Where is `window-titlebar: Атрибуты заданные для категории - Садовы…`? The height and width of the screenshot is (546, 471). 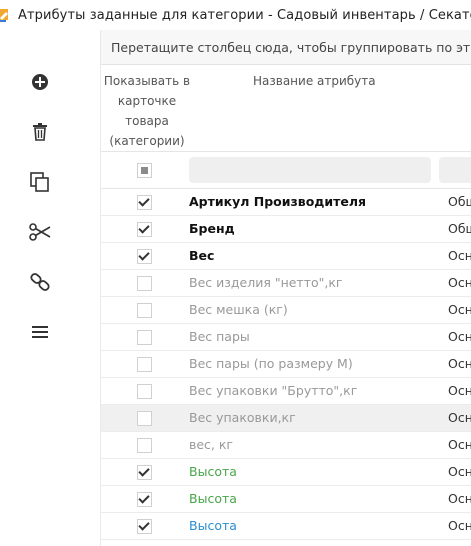 window-titlebar: Атрибуты заданные для категории - Садовы… is located at coordinates (235, 15).